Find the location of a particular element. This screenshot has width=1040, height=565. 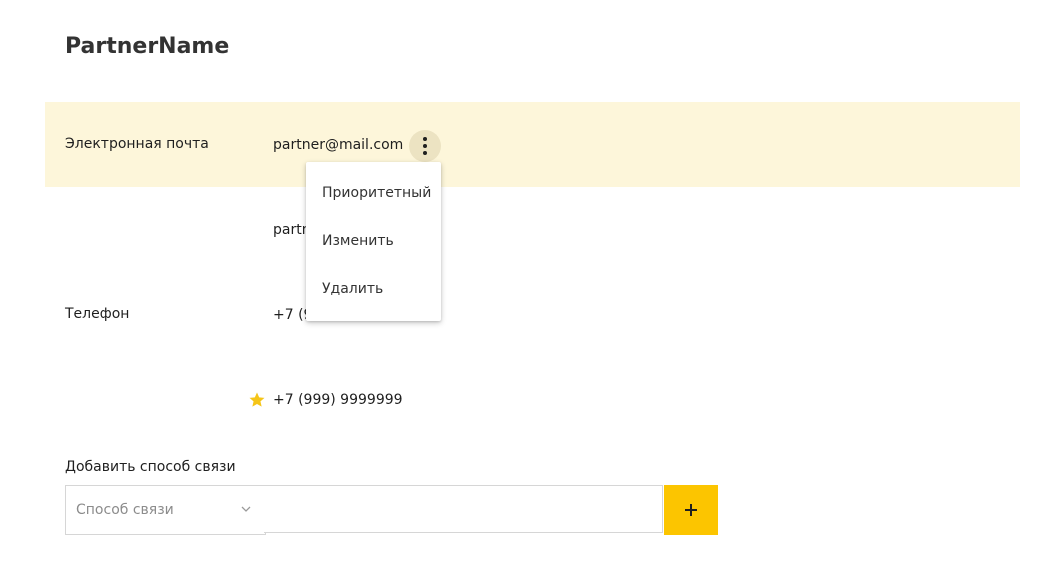

phone-label: Телефон is located at coordinates (97, 314).